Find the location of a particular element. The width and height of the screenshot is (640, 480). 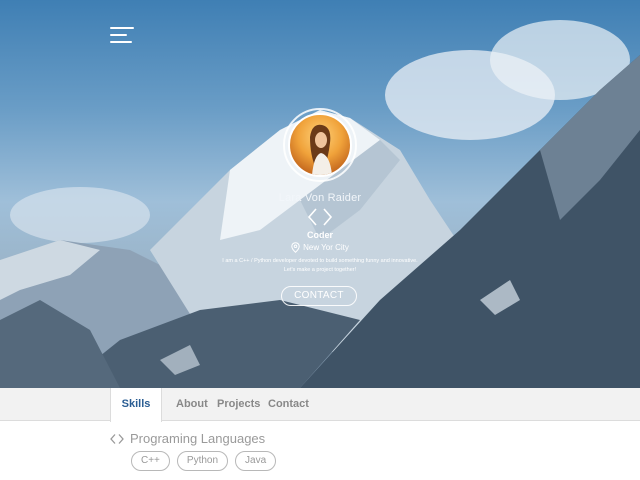

contact-button: CONTACT is located at coordinates (319, 296).